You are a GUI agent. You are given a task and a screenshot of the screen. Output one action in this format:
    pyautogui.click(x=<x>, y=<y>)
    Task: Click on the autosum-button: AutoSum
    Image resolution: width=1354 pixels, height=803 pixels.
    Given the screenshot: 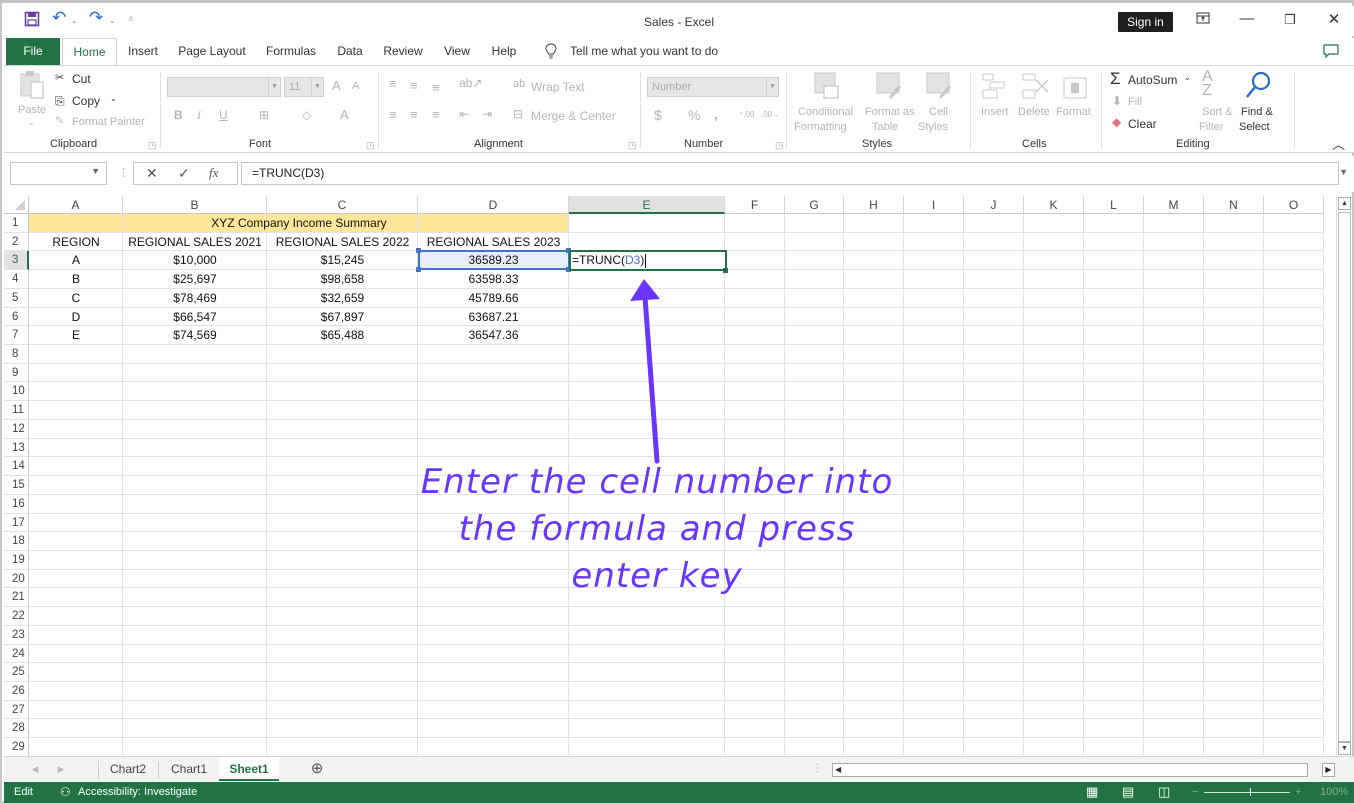 What is the action you would take?
    pyautogui.click(x=1152, y=80)
    